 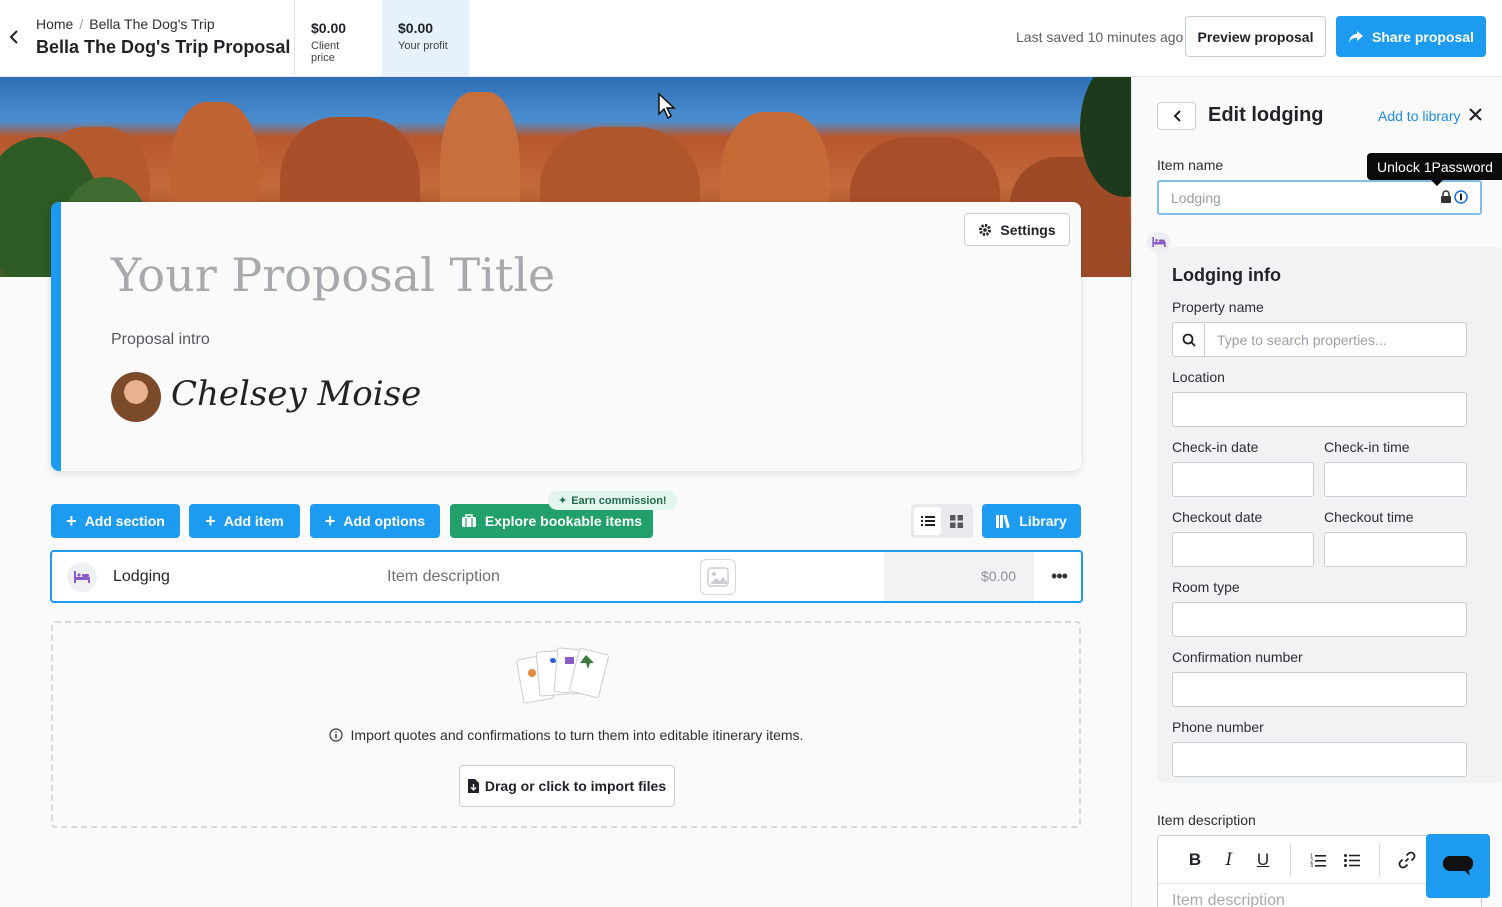 I want to click on more-options-button: •••, so click(x=1059, y=576).